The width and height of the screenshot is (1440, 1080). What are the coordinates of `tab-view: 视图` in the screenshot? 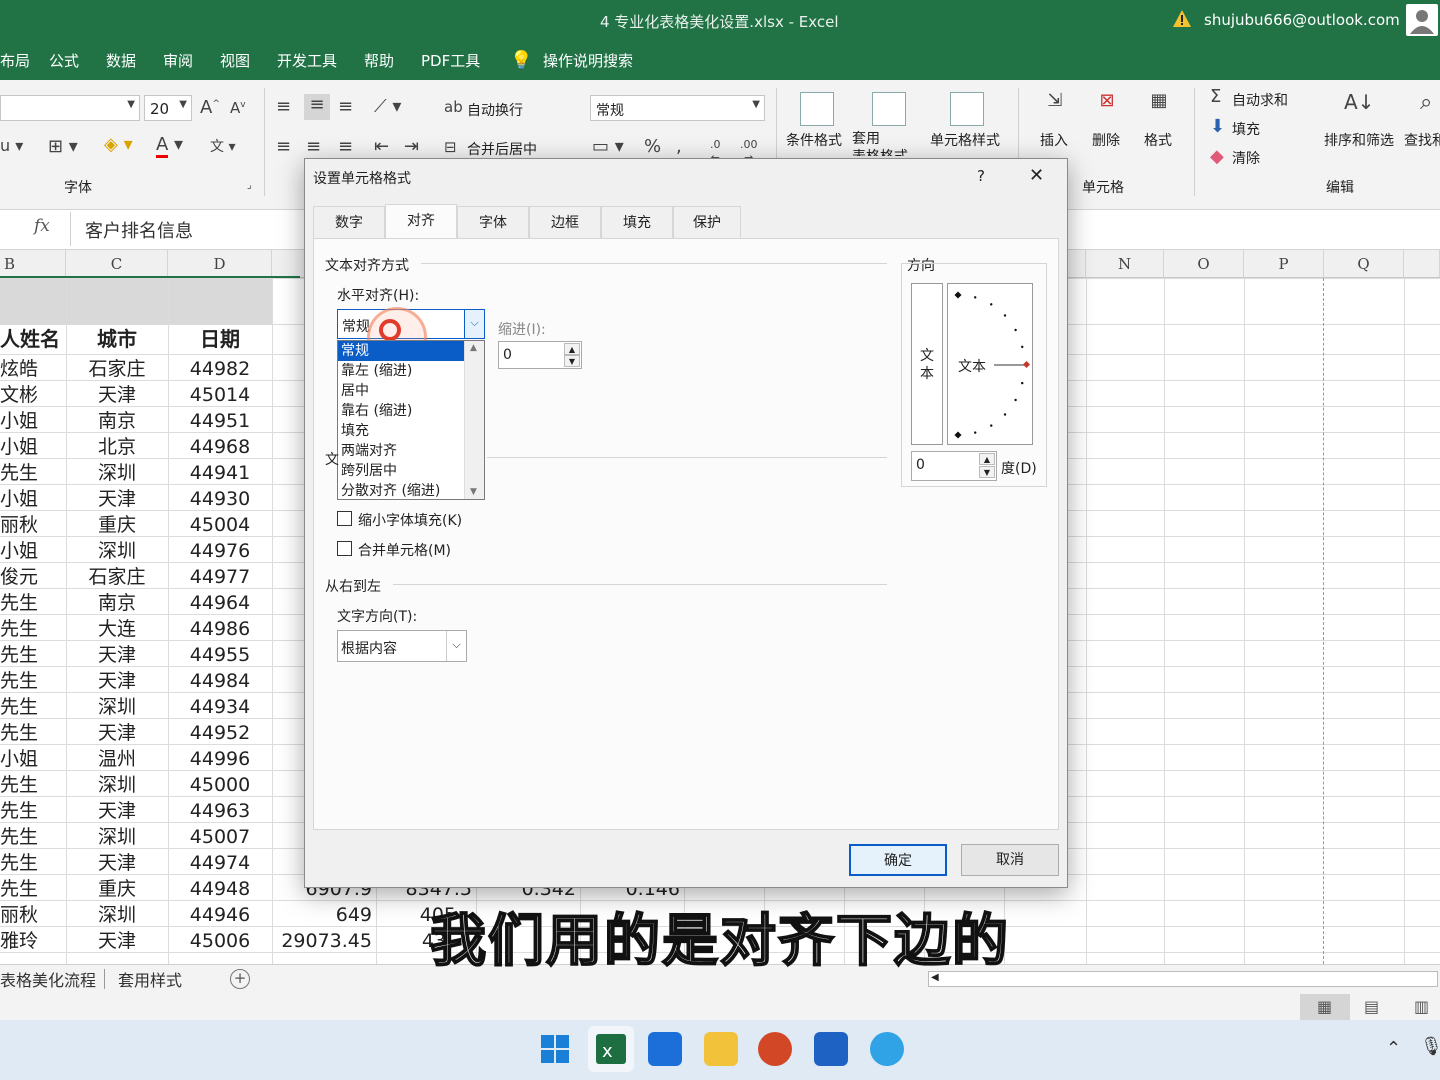 It's located at (235, 60).